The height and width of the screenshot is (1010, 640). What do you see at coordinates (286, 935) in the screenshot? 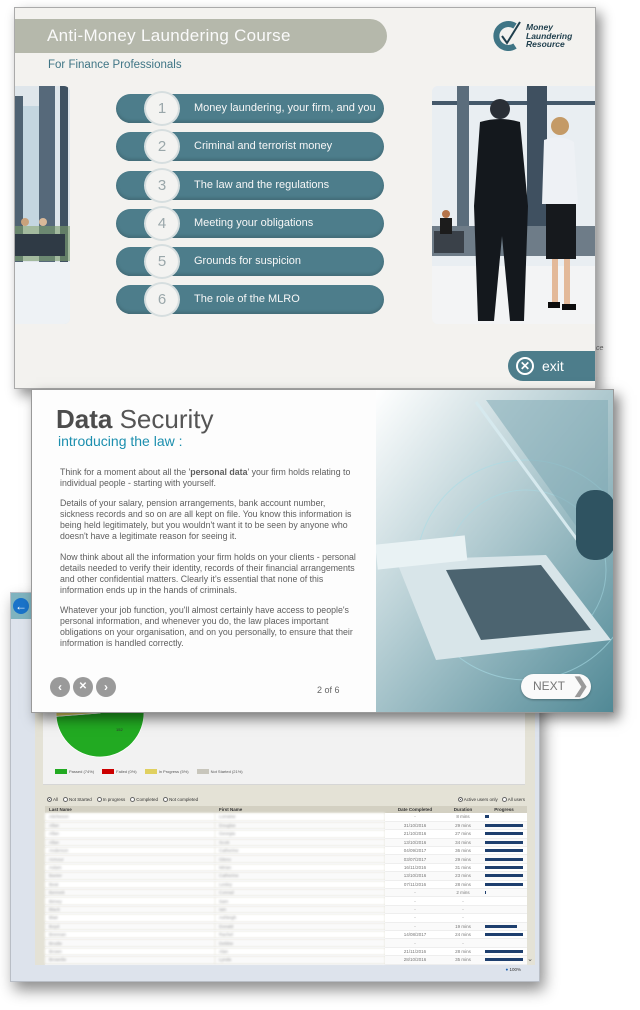
I see `table-row: Brennan Rachel 14/08/2017 24 mins` at bounding box center [286, 935].